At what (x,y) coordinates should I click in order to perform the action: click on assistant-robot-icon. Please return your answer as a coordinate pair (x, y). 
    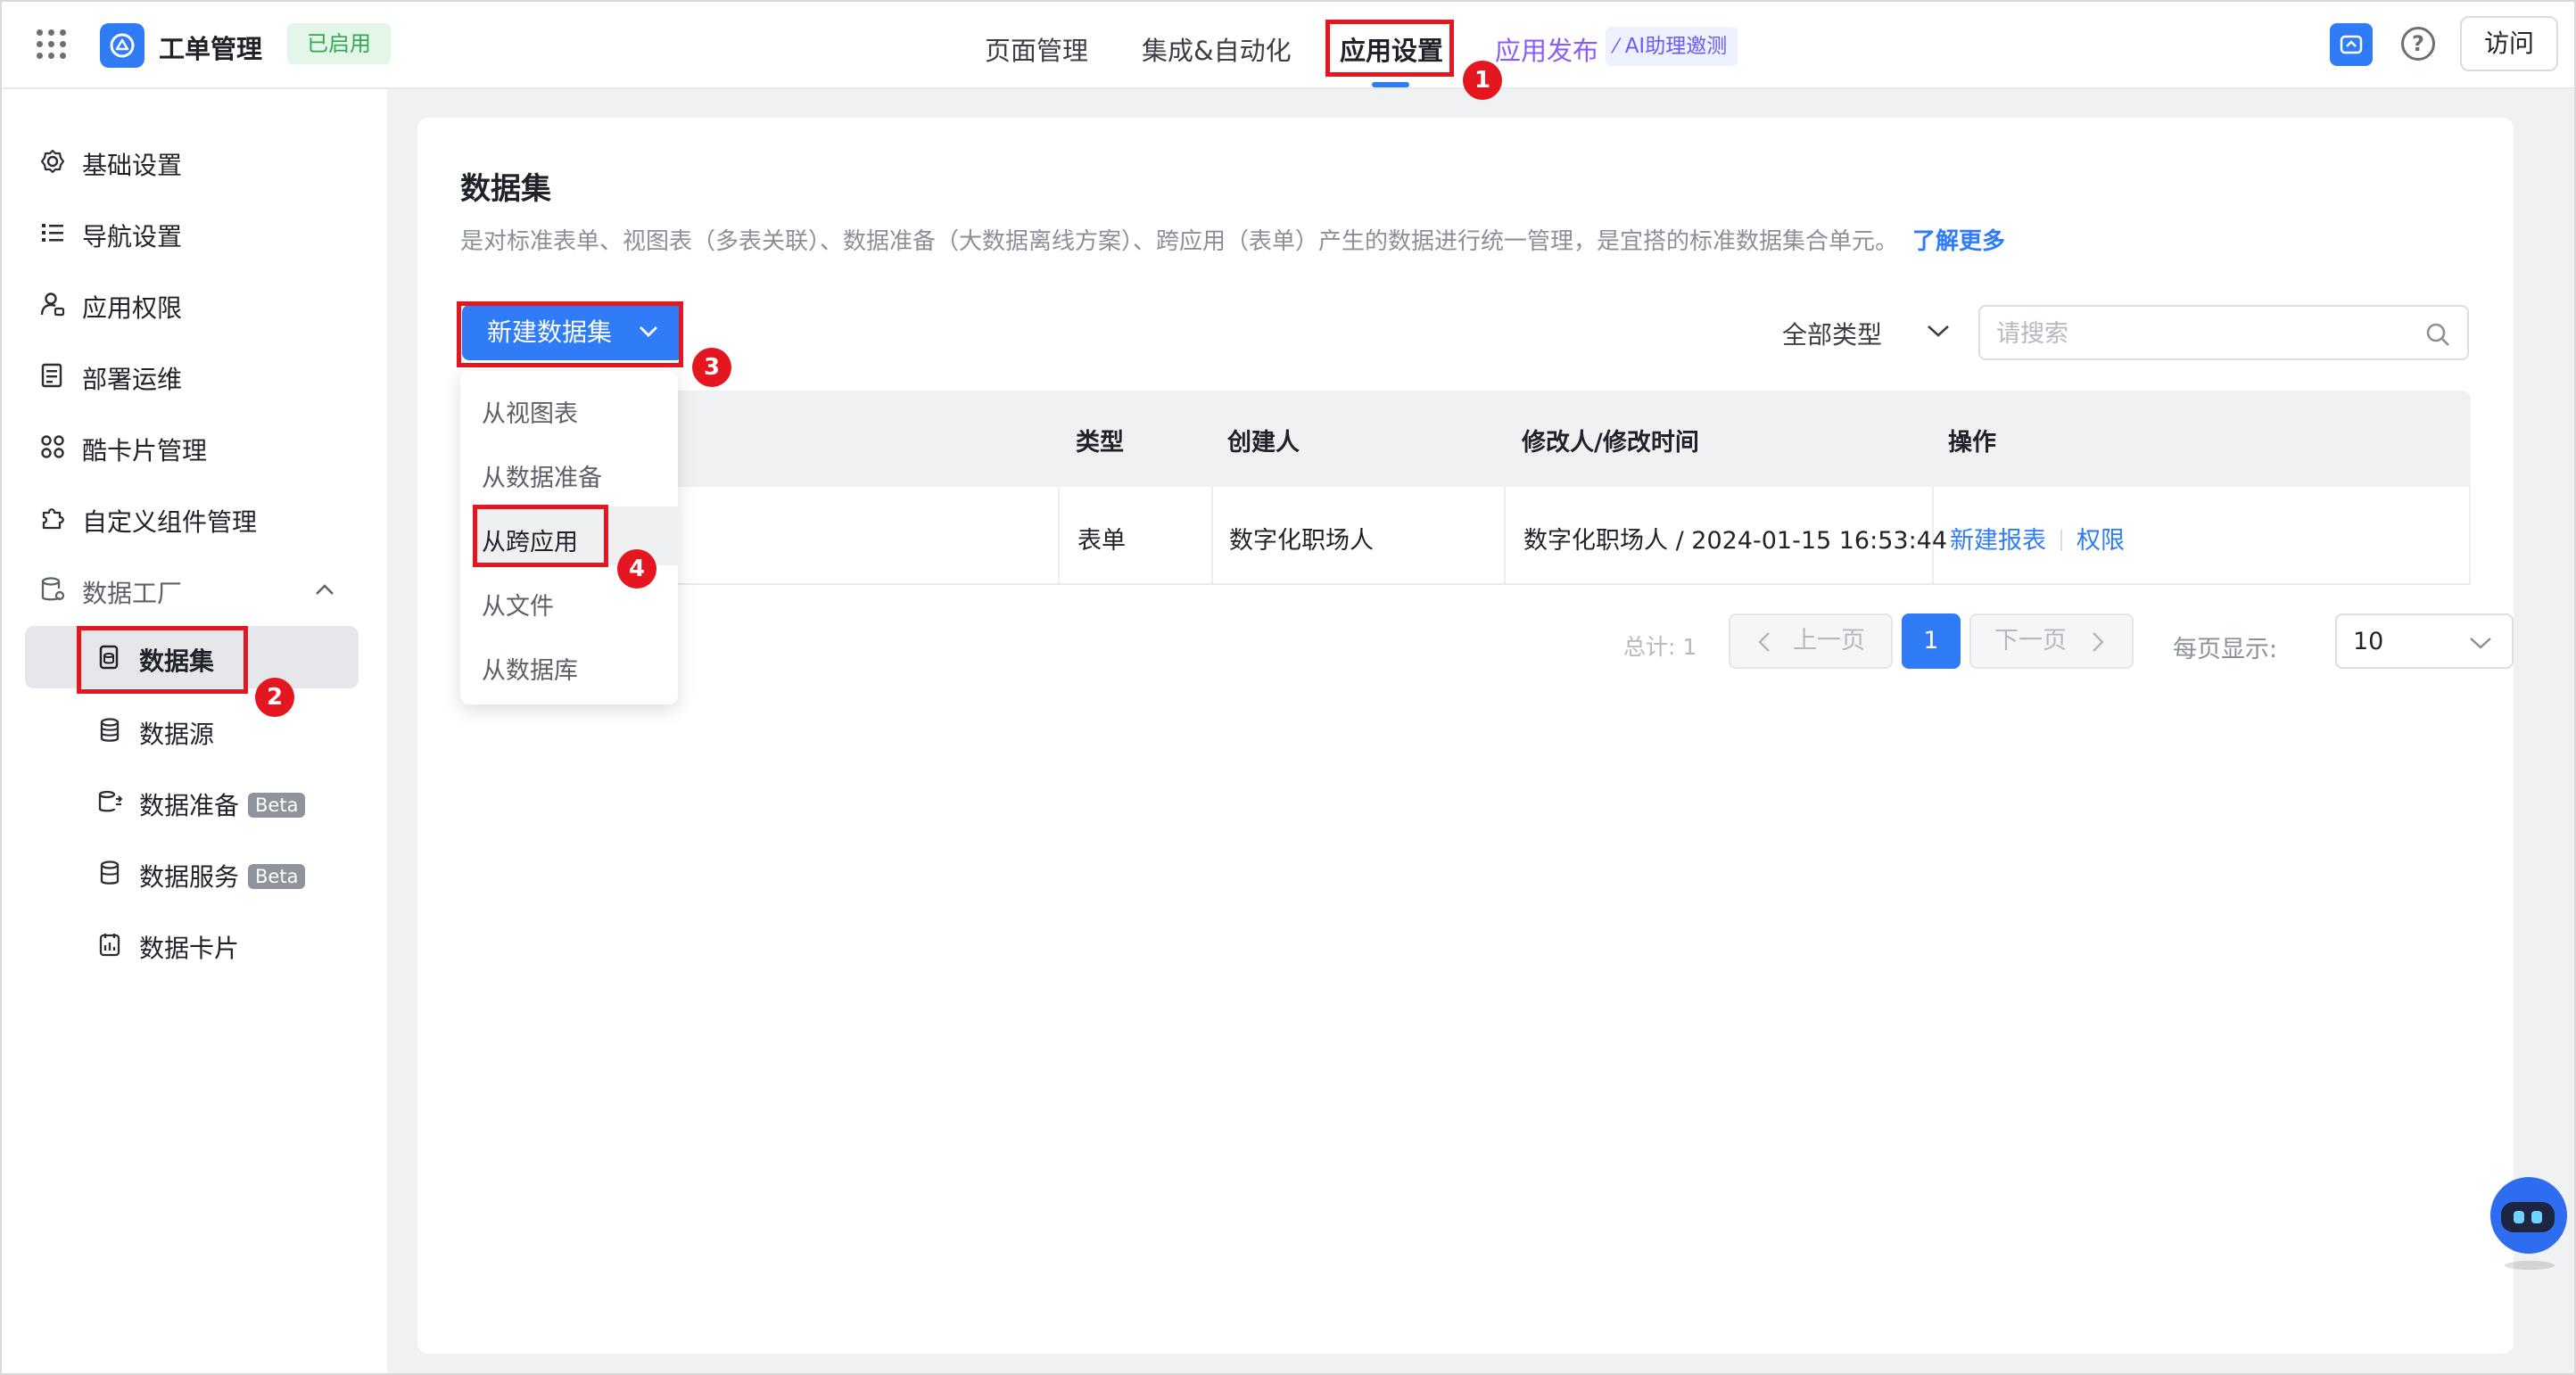
    Looking at the image, I should click on (2527, 1222).